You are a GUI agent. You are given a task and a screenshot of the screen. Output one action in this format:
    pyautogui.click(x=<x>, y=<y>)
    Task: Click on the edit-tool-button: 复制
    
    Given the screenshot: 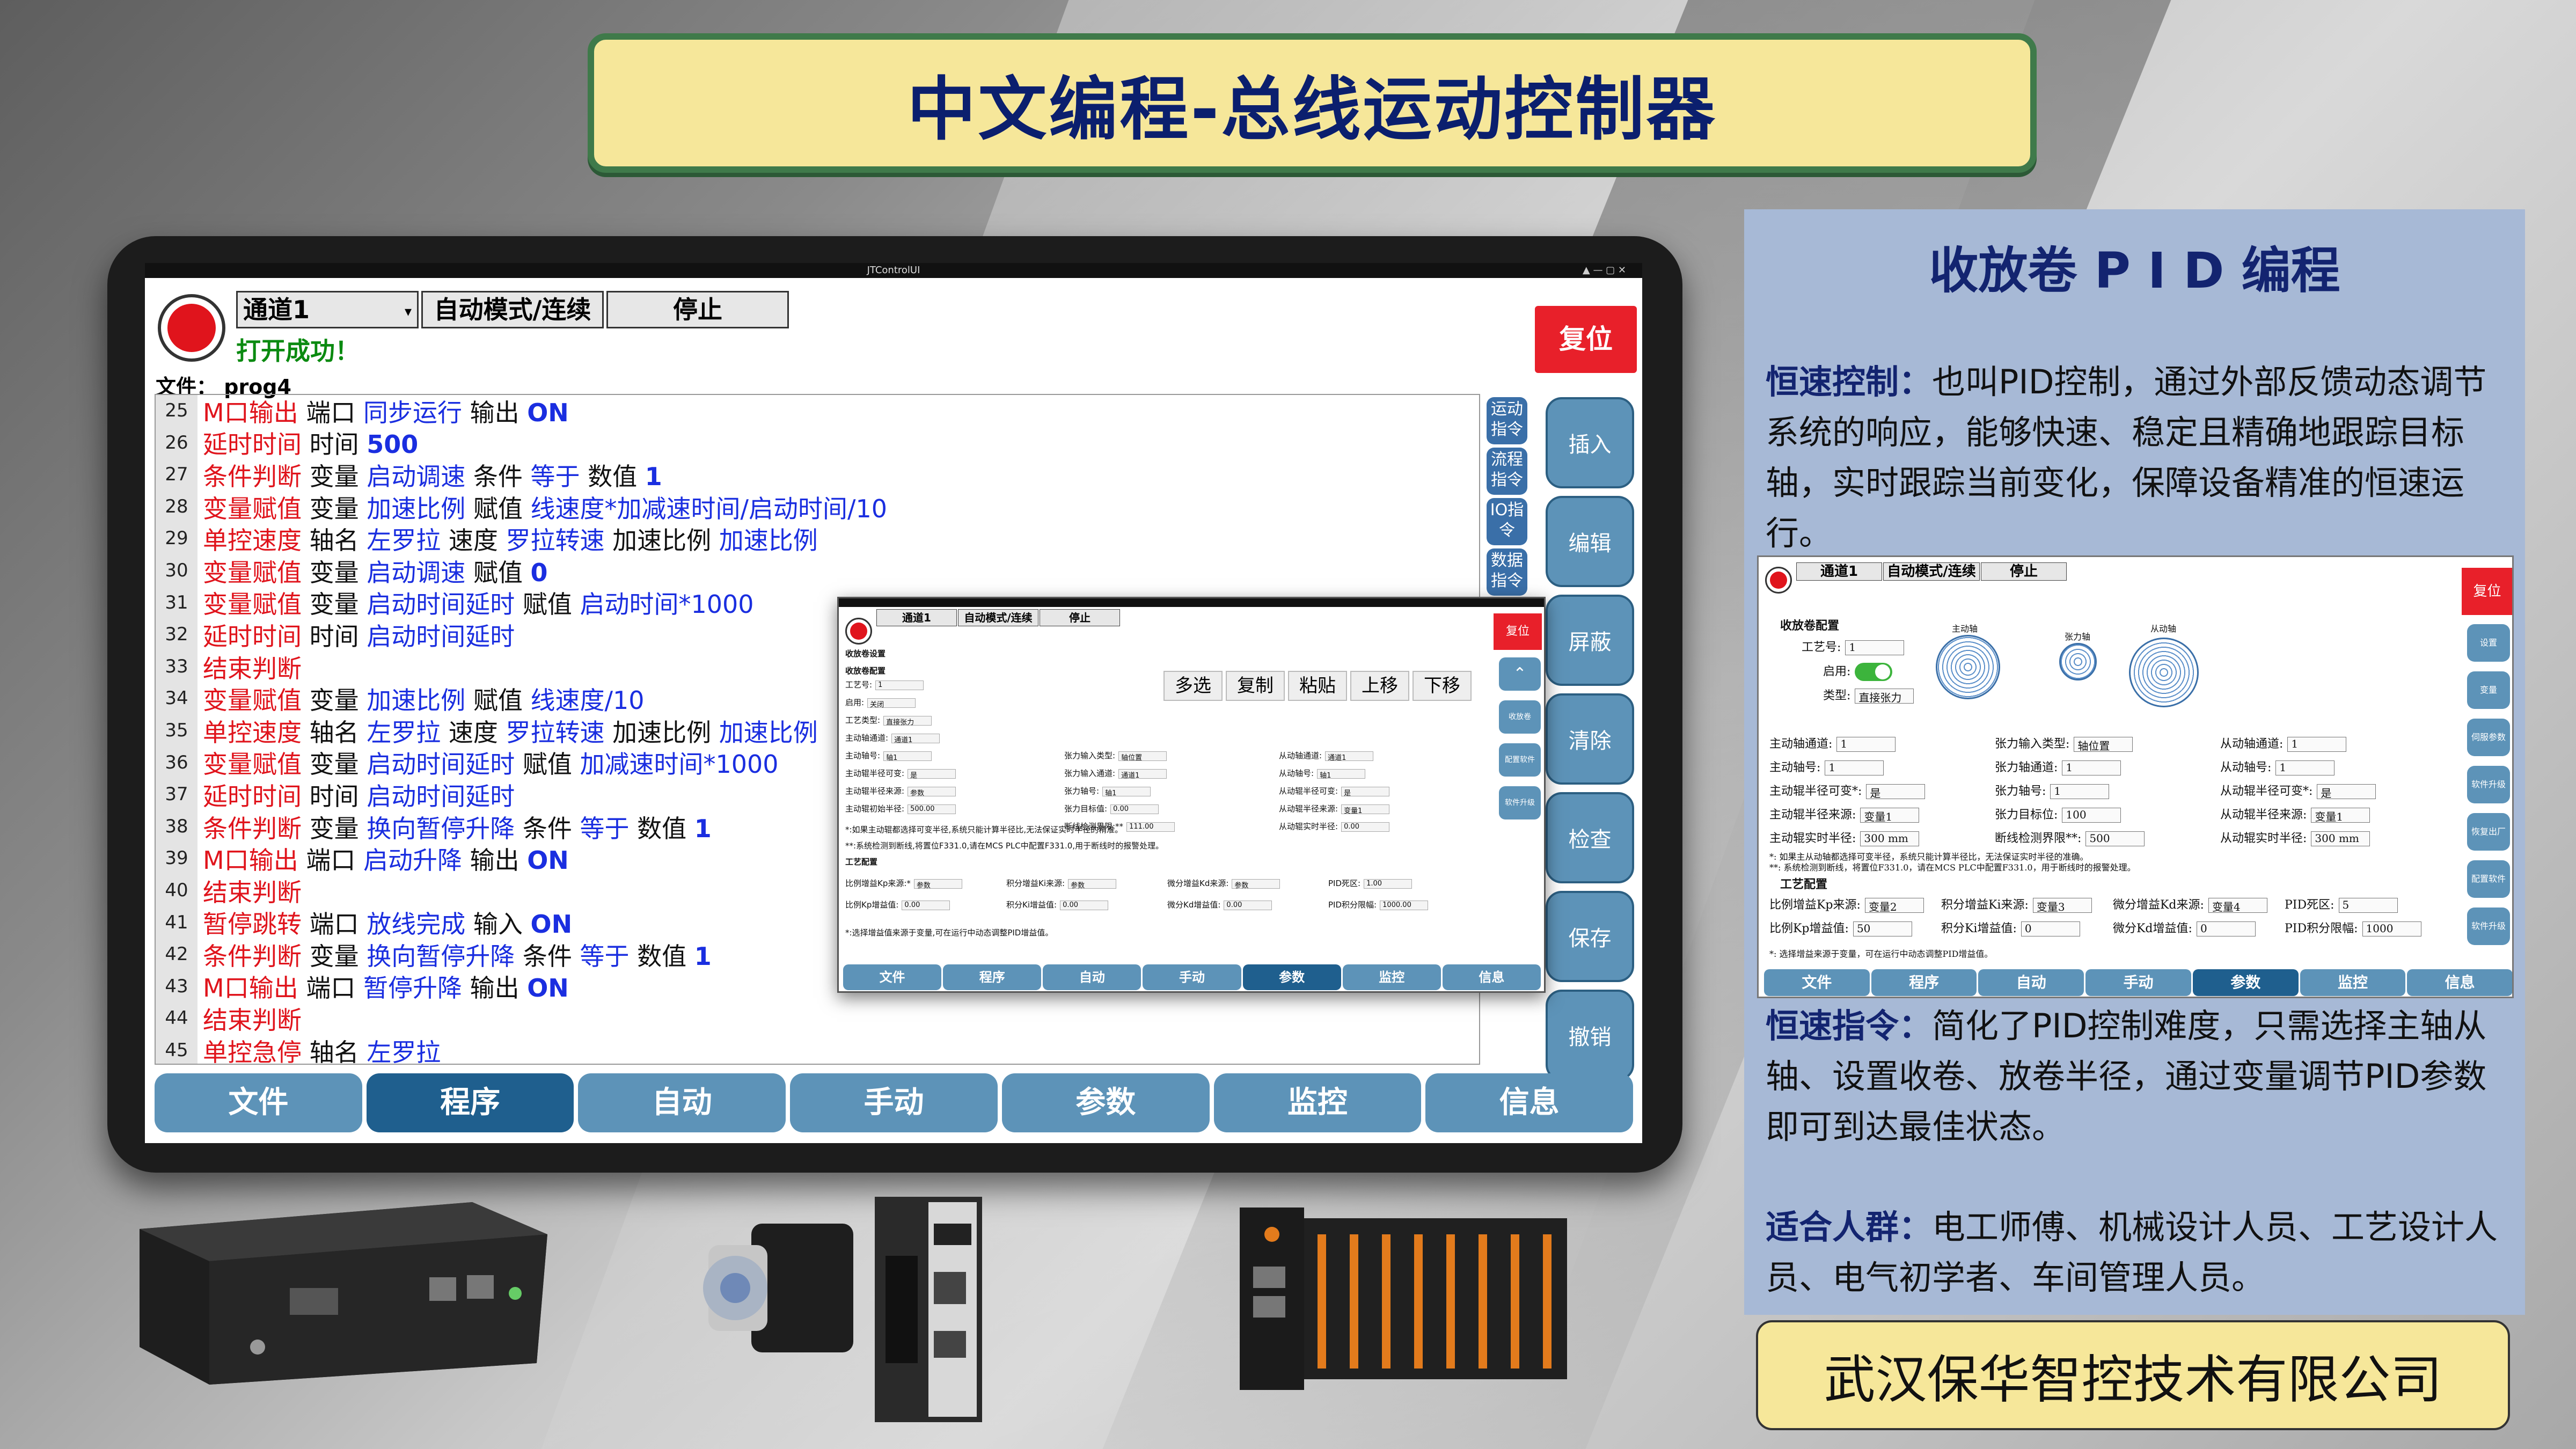 What is the action you would take?
    pyautogui.click(x=1255, y=686)
    